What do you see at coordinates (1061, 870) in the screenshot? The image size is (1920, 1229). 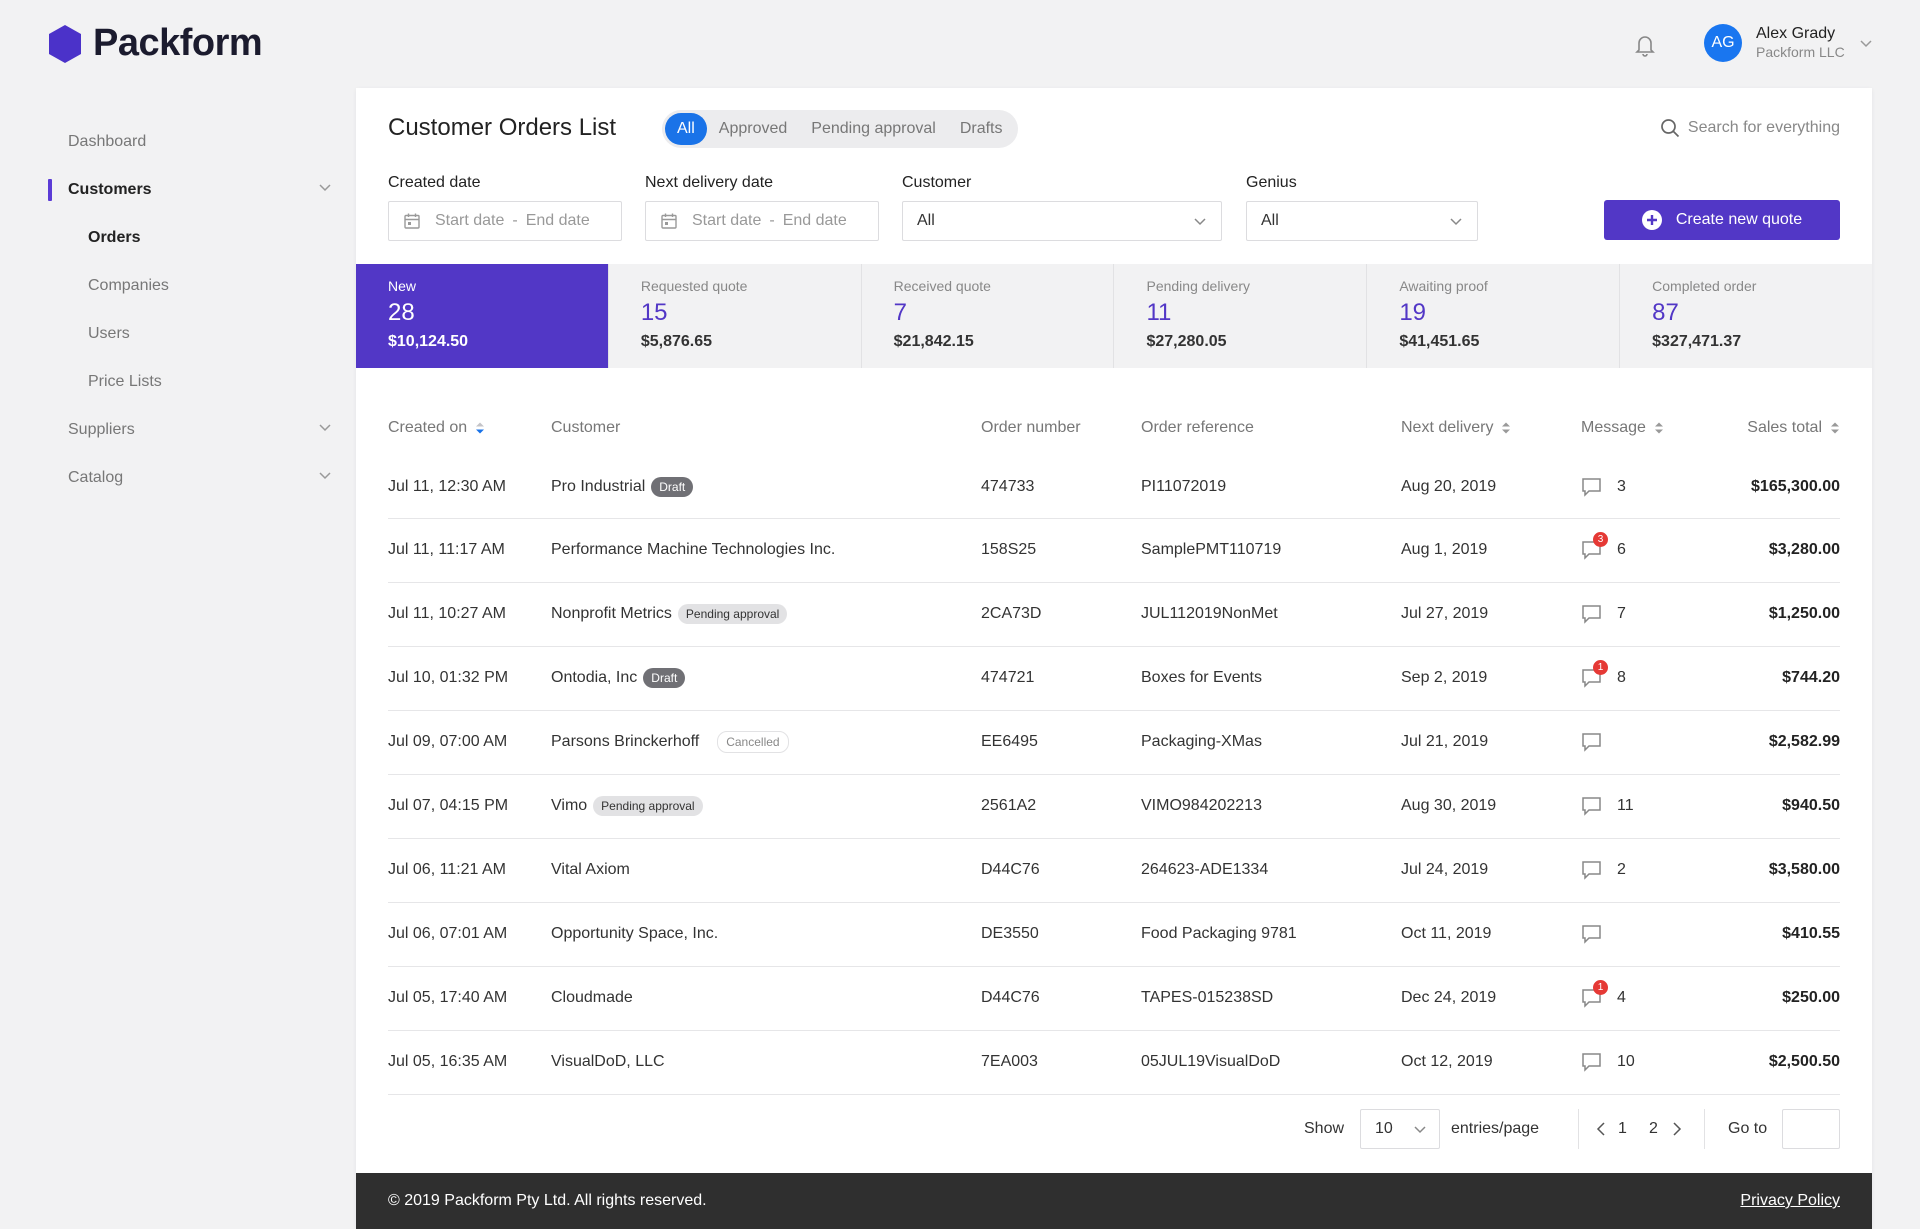 I see `cell-order-number: D44C76` at bounding box center [1061, 870].